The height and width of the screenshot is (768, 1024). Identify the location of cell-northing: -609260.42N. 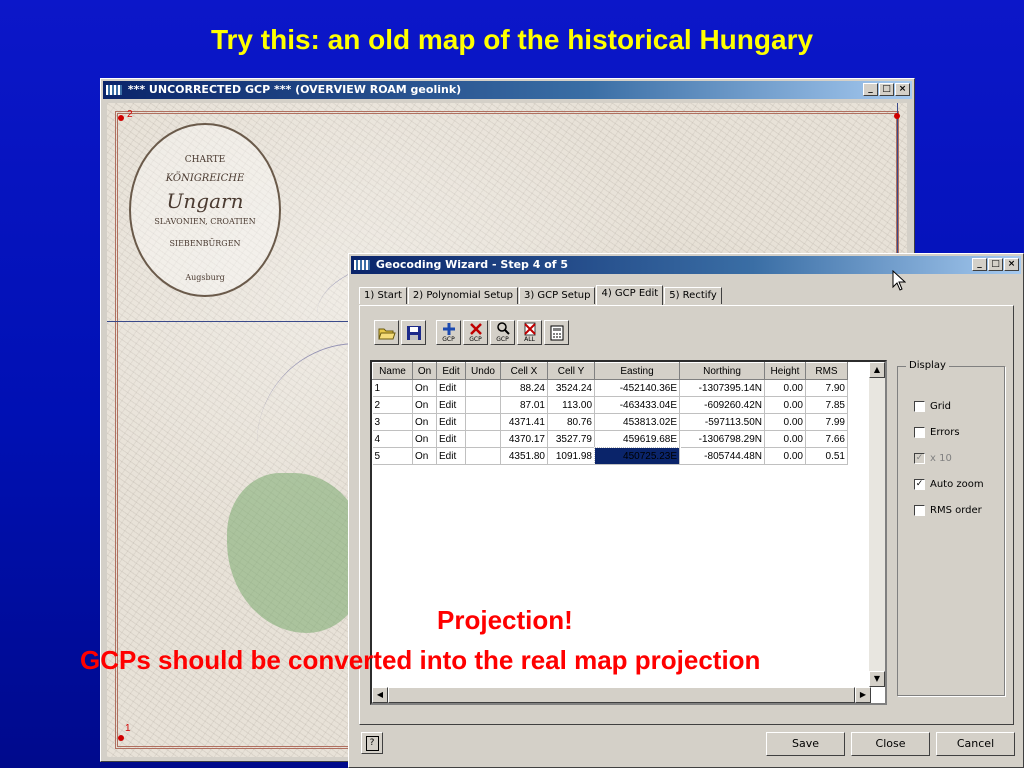
(722, 405).